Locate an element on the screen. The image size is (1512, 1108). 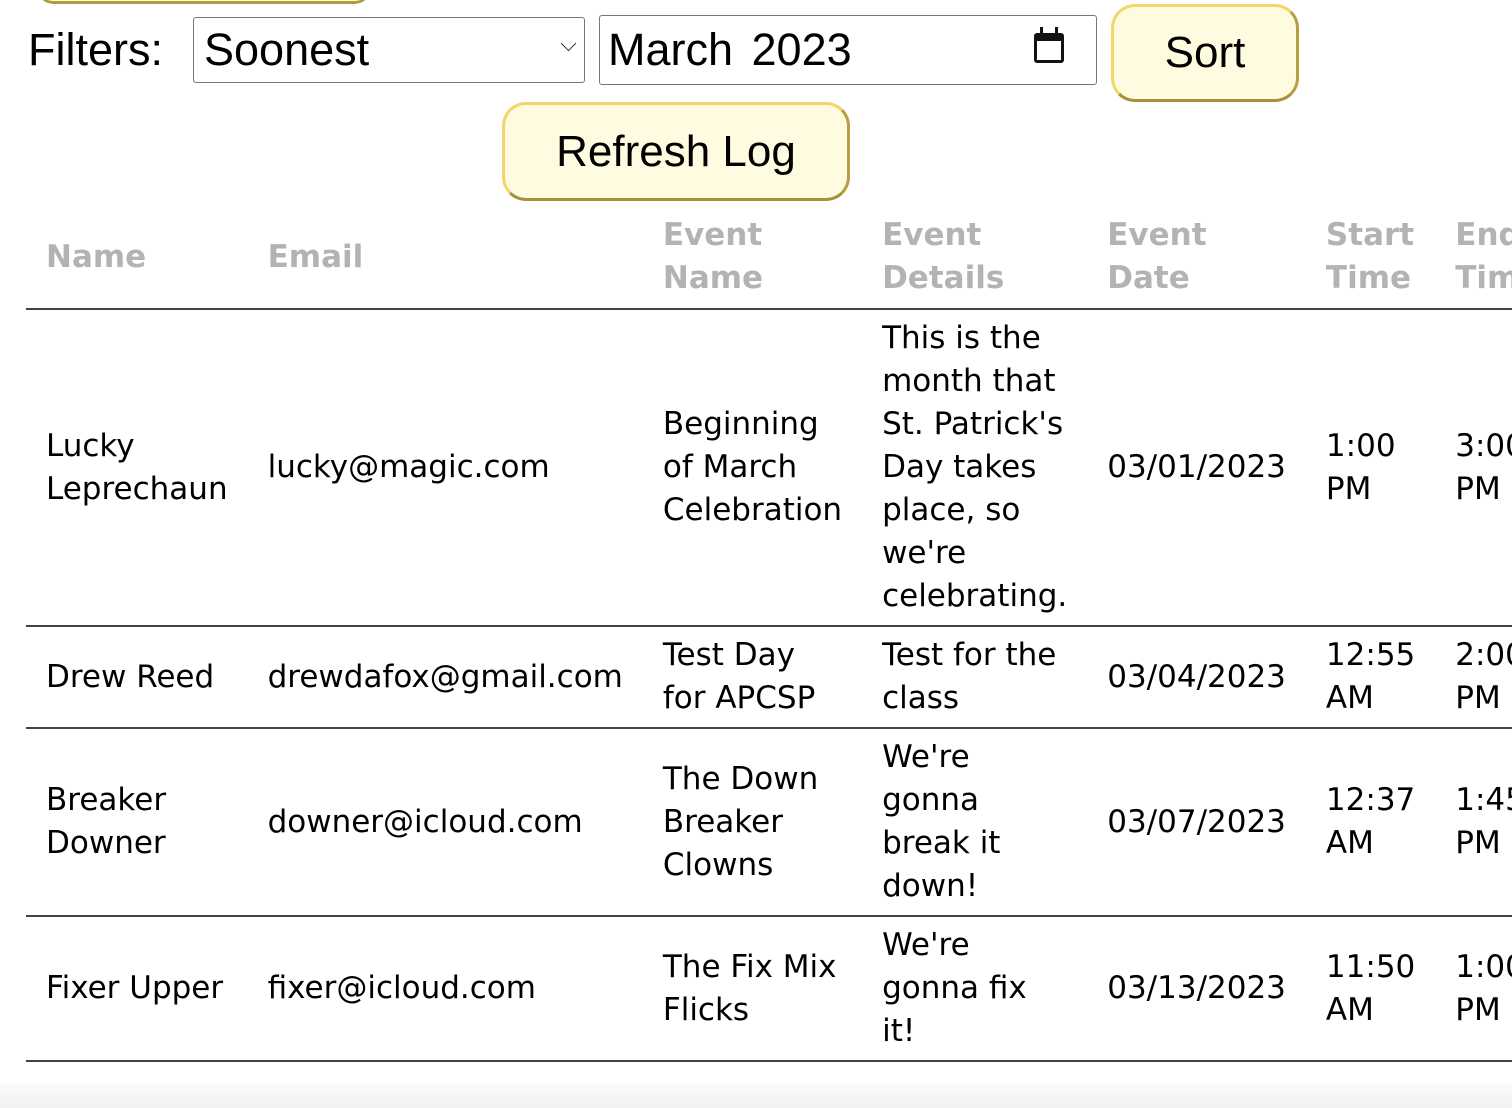
cell-event-details: We're gonna break it down! is located at coordinates (975, 822).